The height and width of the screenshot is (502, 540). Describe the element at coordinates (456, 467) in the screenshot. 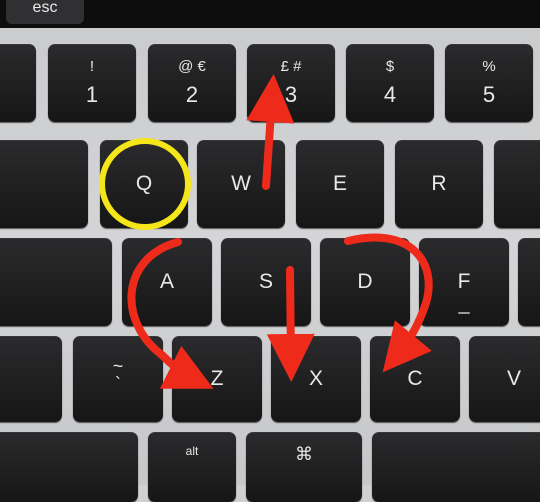

I see `spacebar` at that location.